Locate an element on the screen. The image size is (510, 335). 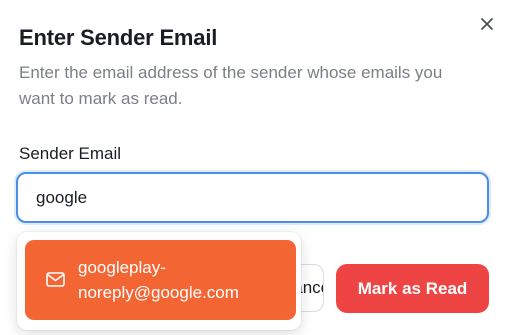
dialog-title: Enter Sender Email is located at coordinates (118, 37).